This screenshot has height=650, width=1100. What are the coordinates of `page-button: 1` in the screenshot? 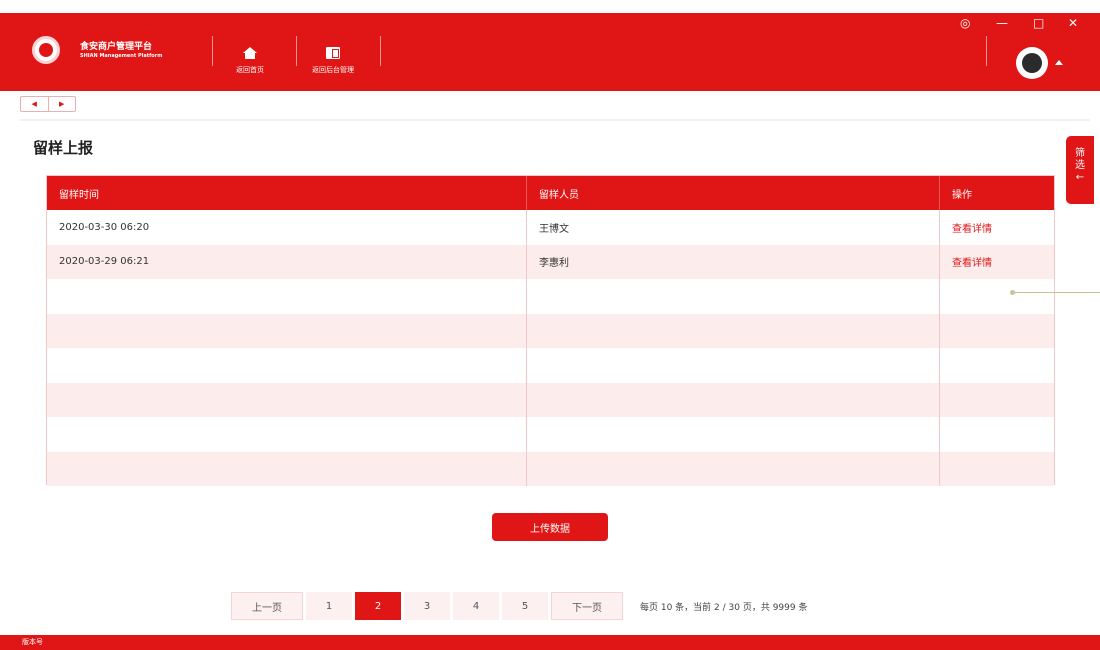 It's located at (329, 606).